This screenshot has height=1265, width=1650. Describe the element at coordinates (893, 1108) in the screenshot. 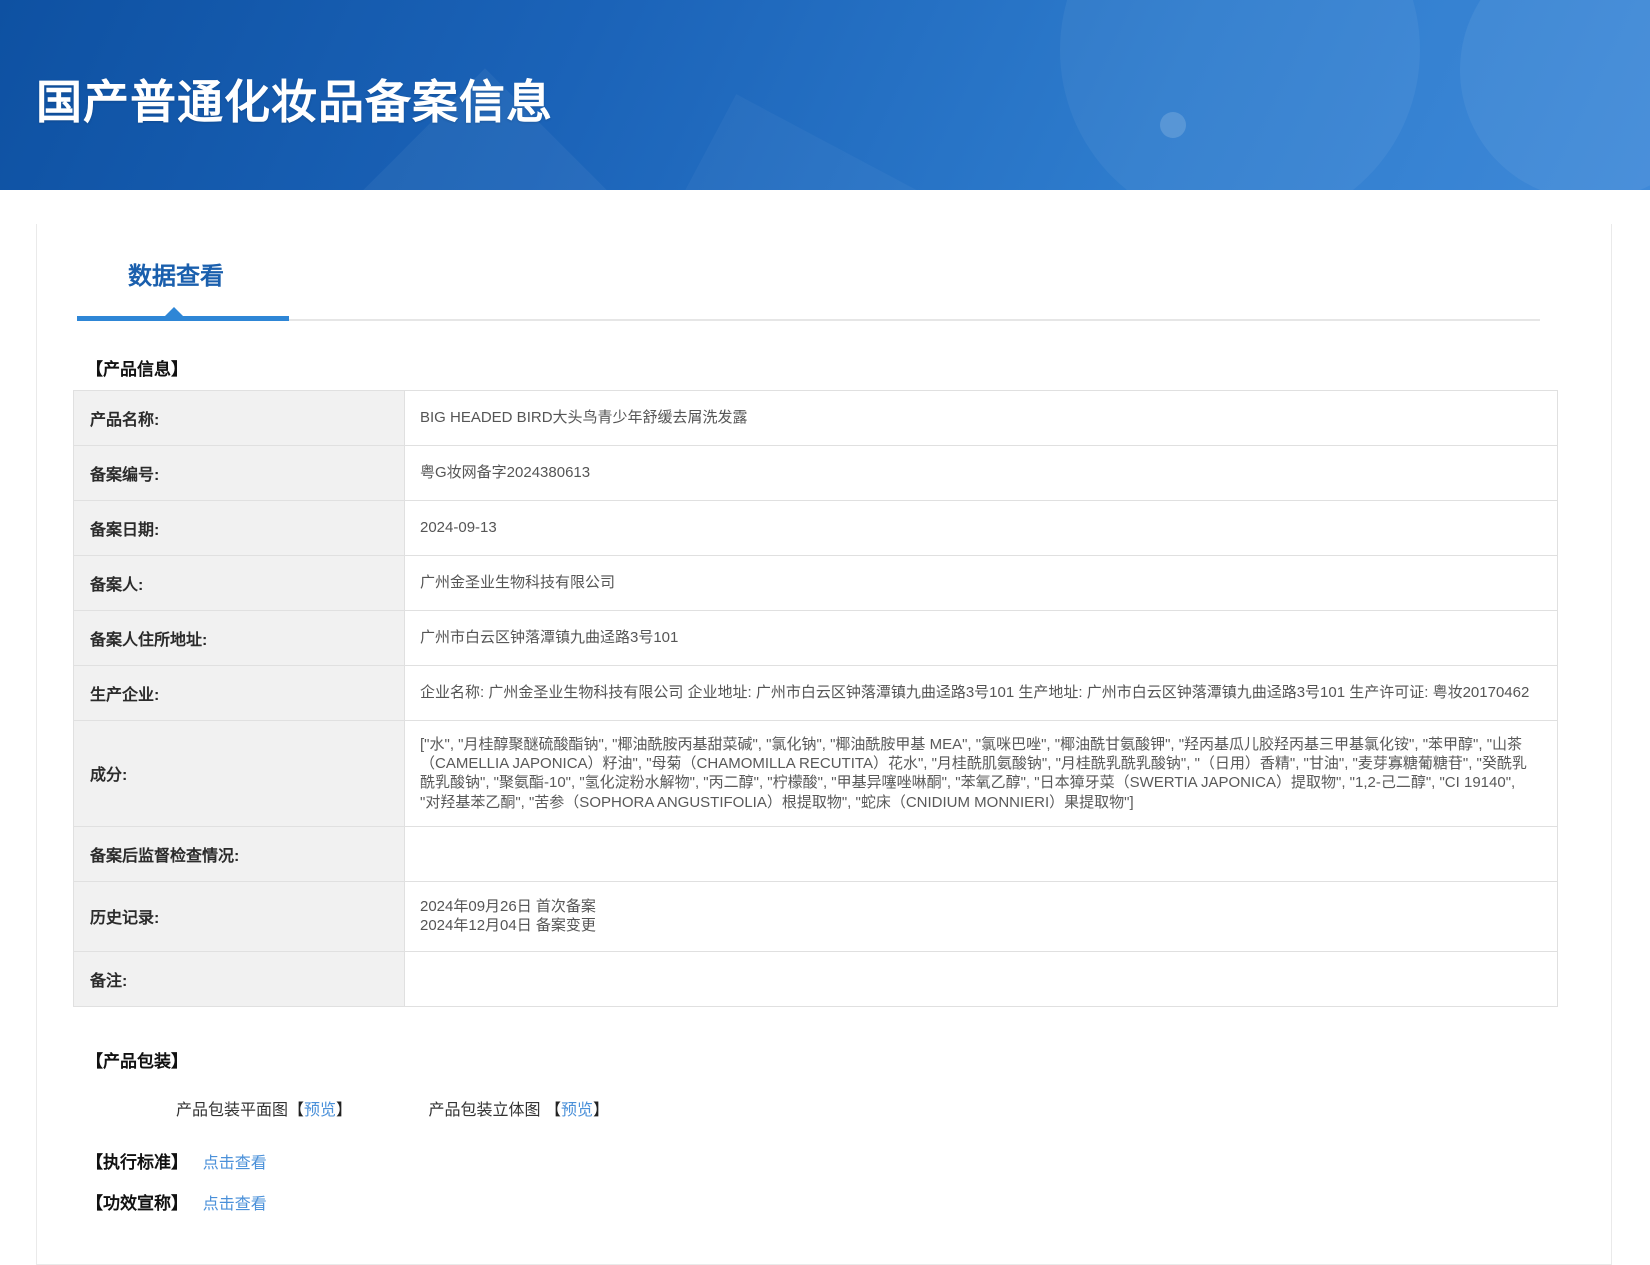

I see `packaging-preview-line: 产品包装平面图【预览】 产品包装立体图 【预览】` at that location.